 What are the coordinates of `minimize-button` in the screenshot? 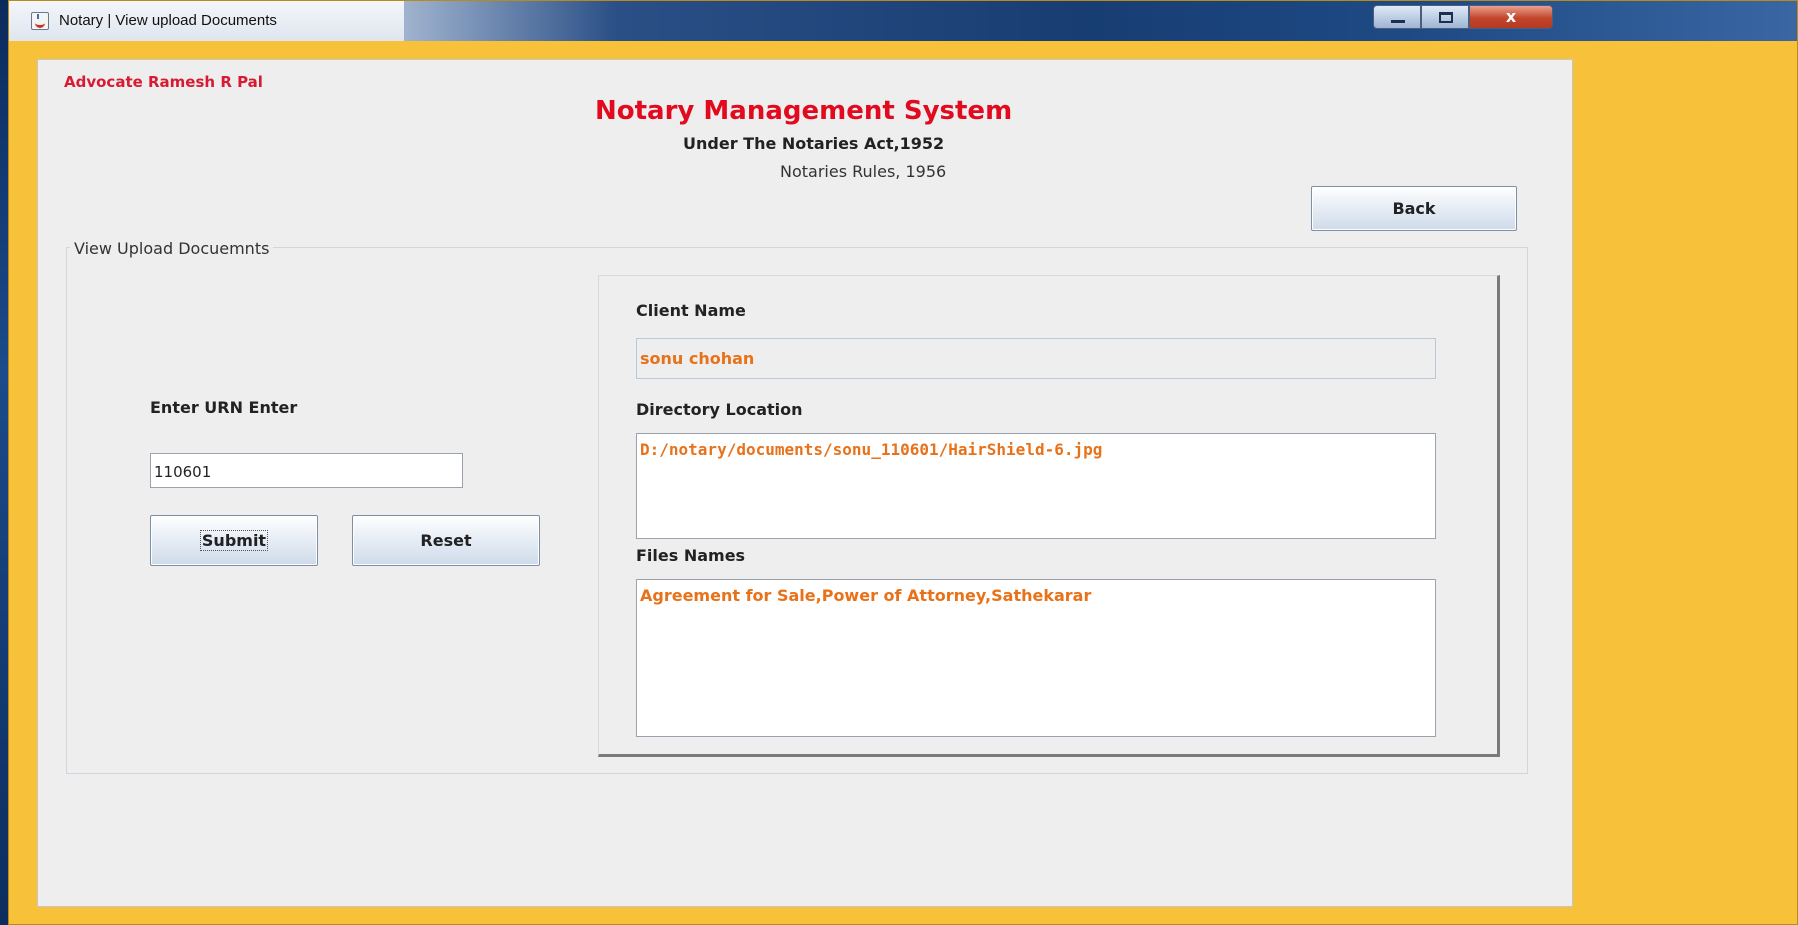 It's located at (1397, 17).